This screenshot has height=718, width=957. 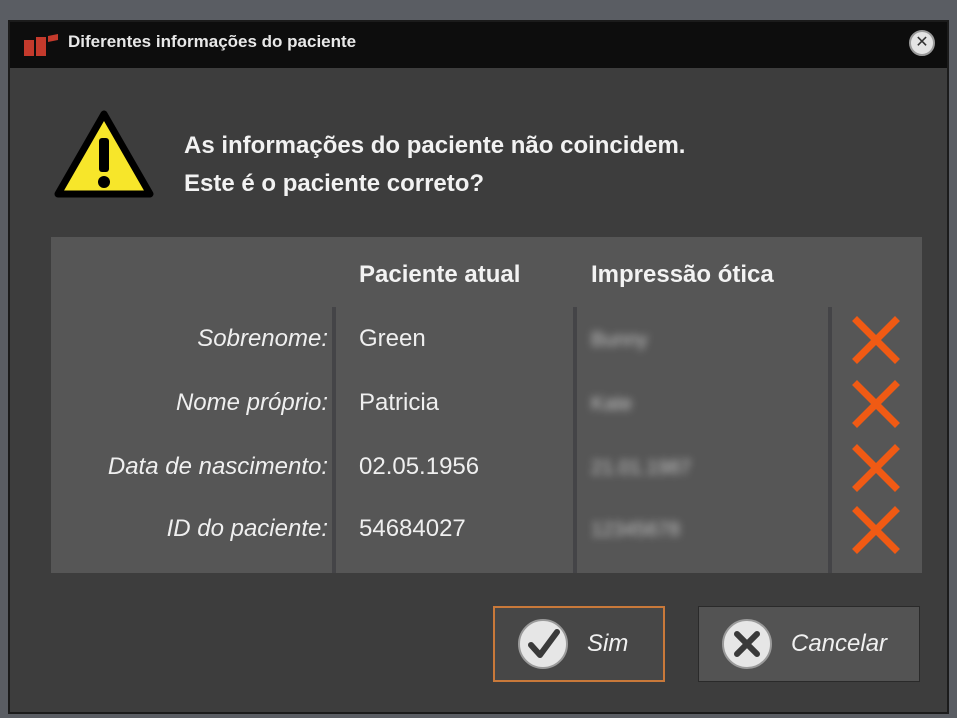 I want to click on dialog-title: Diferentes informações do paciente, so click(x=212, y=41).